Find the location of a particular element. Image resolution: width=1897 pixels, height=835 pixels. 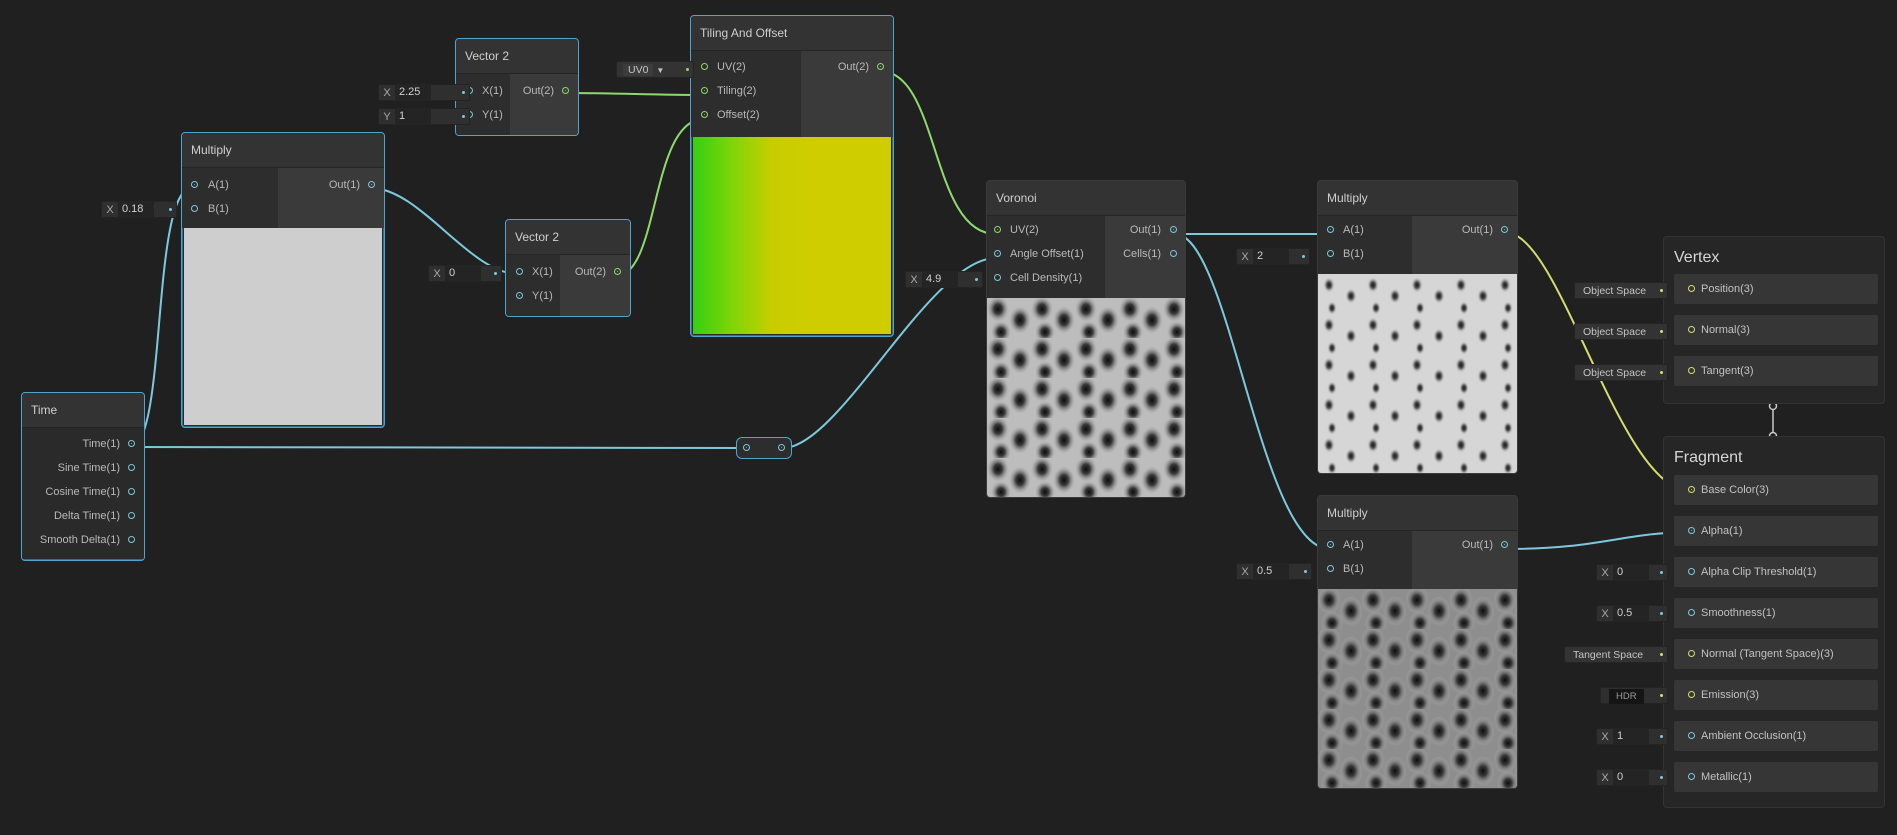

output-delta-time: Delta Time(1) is located at coordinates (83, 516).